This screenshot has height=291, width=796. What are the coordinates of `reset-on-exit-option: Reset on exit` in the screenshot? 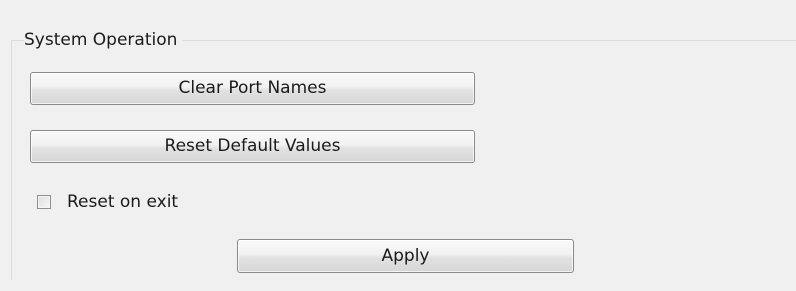 It's located at (107, 202).